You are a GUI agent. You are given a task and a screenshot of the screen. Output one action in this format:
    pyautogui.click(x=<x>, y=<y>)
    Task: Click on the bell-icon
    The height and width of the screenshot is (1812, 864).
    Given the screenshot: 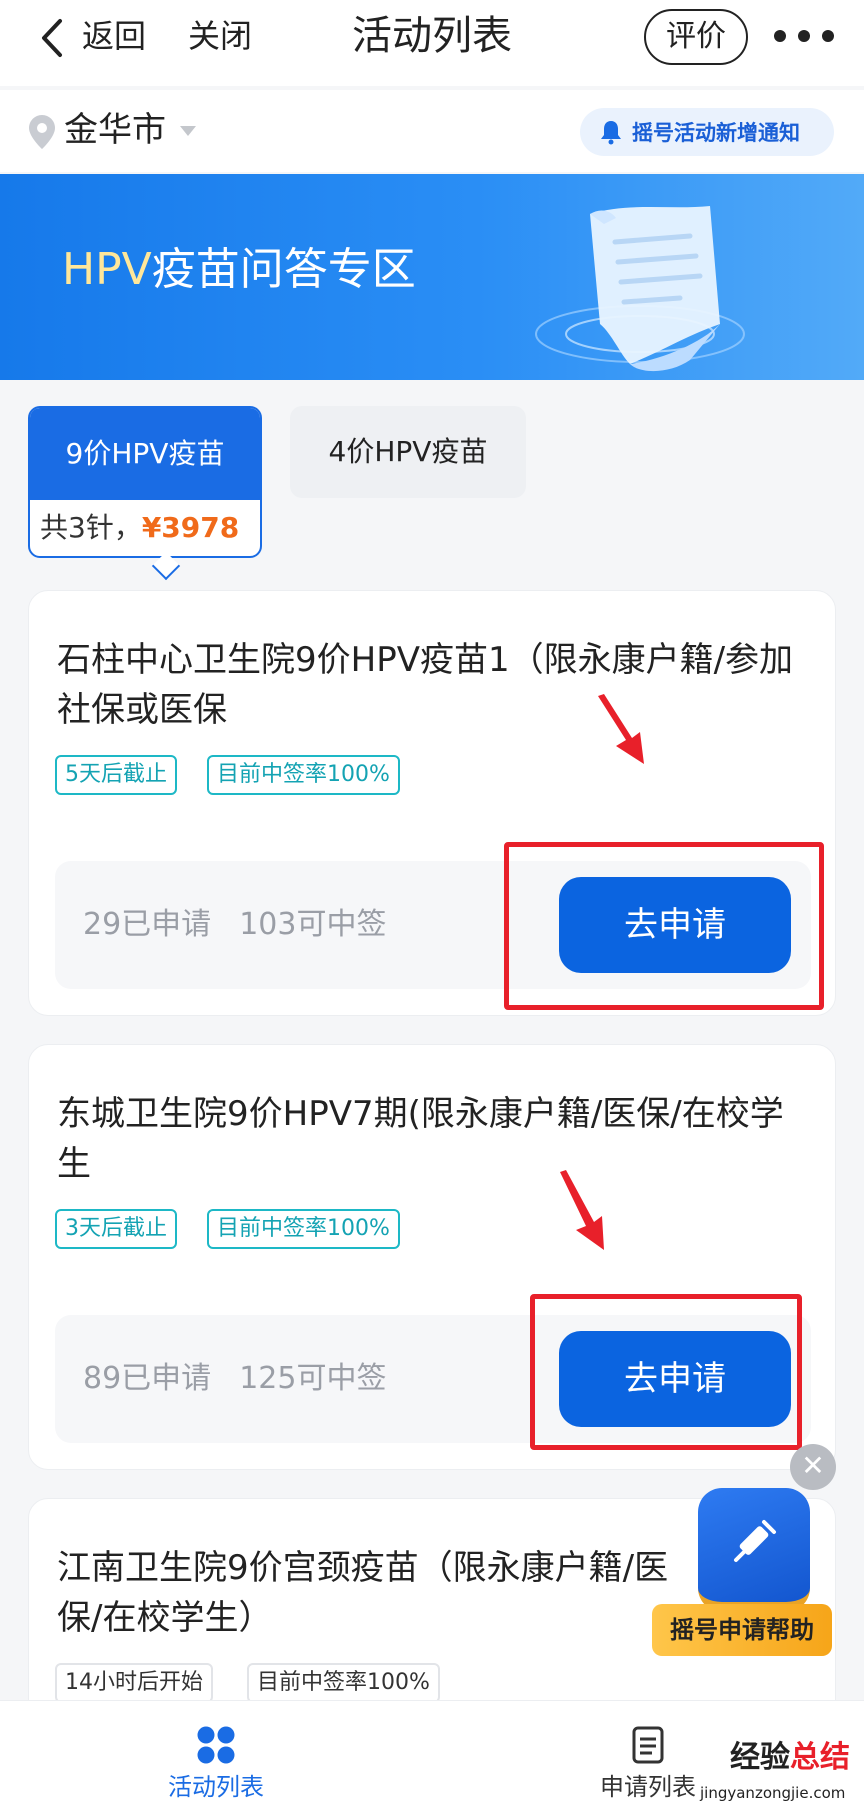 What is the action you would take?
    pyautogui.click(x=611, y=133)
    